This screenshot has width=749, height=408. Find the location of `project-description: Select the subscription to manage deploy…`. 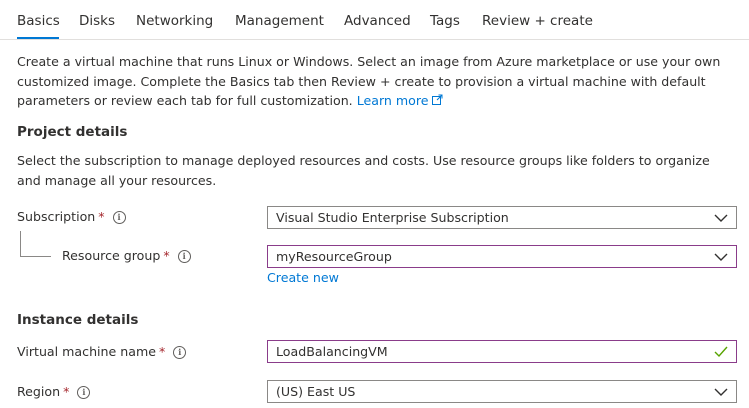

project-description: Select the subscription to manage deploy… is located at coordinates (363, 170).